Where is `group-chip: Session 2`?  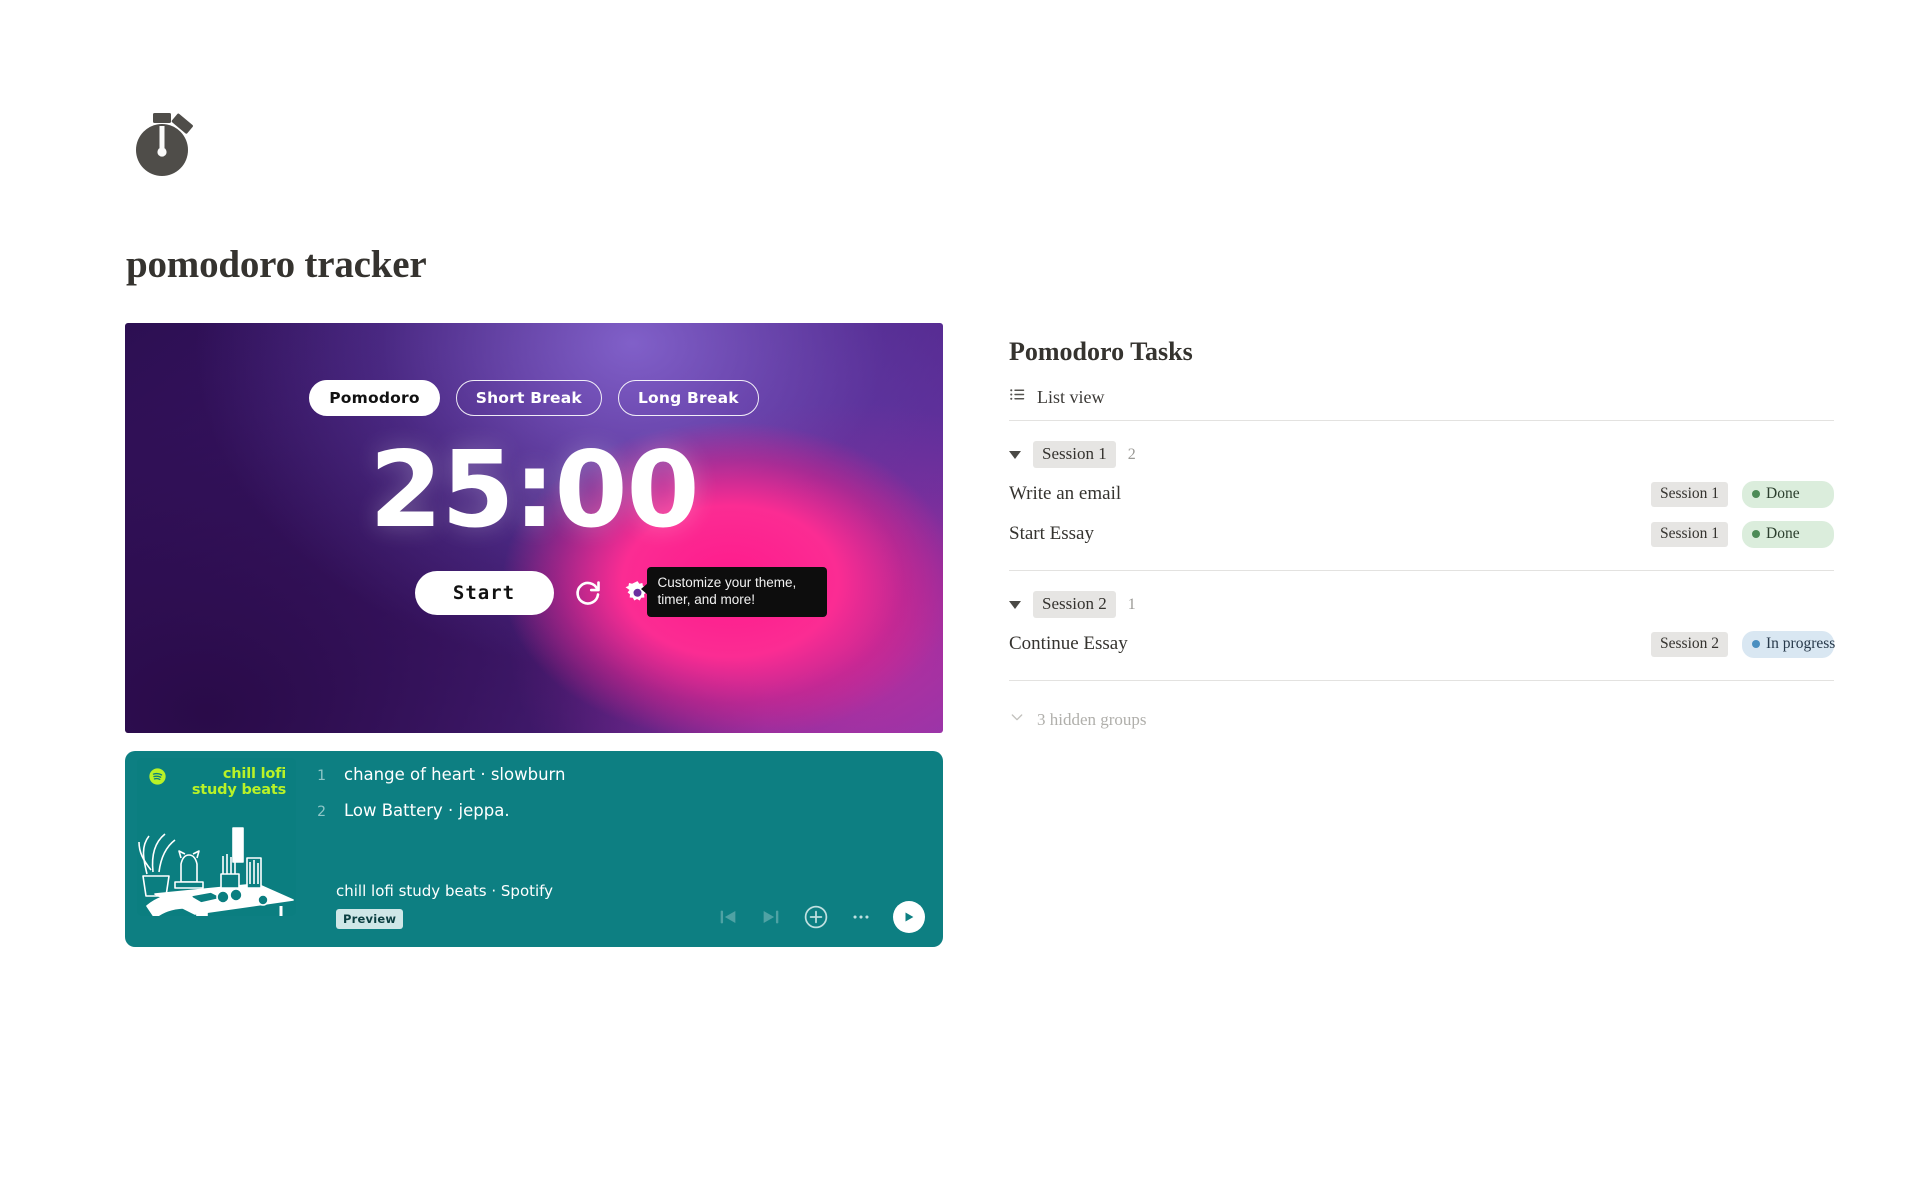 group-chip: Session 2 is located at coordinates (1074, 604).